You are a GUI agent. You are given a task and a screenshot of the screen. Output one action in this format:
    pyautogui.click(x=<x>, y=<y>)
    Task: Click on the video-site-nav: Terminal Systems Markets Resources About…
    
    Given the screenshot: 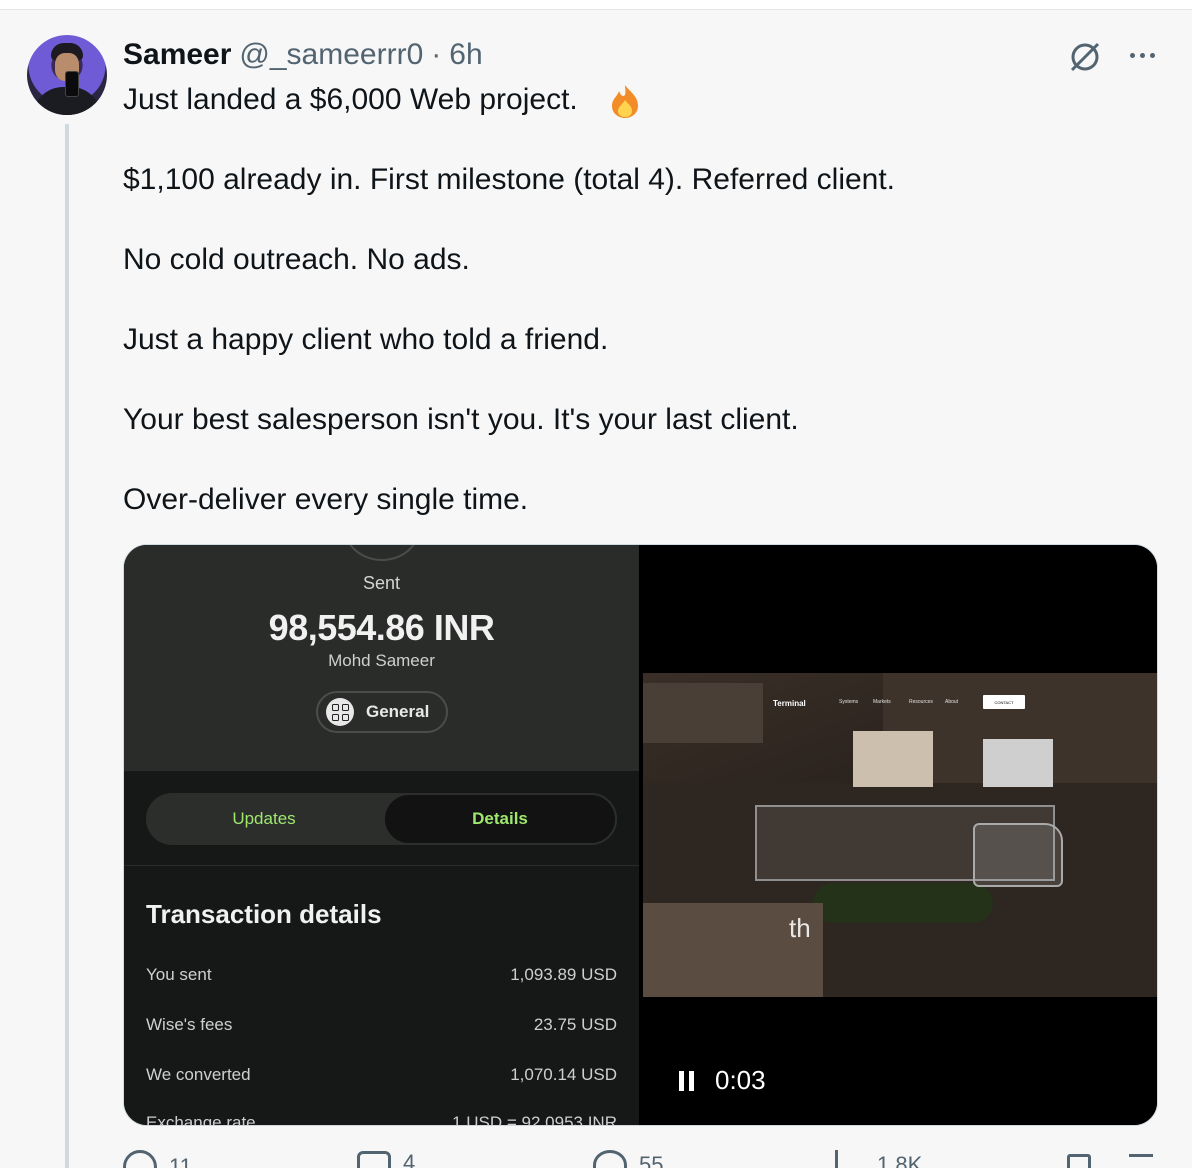 What is the action you would take?
    pyautogui.click(x=900, y=704)
    